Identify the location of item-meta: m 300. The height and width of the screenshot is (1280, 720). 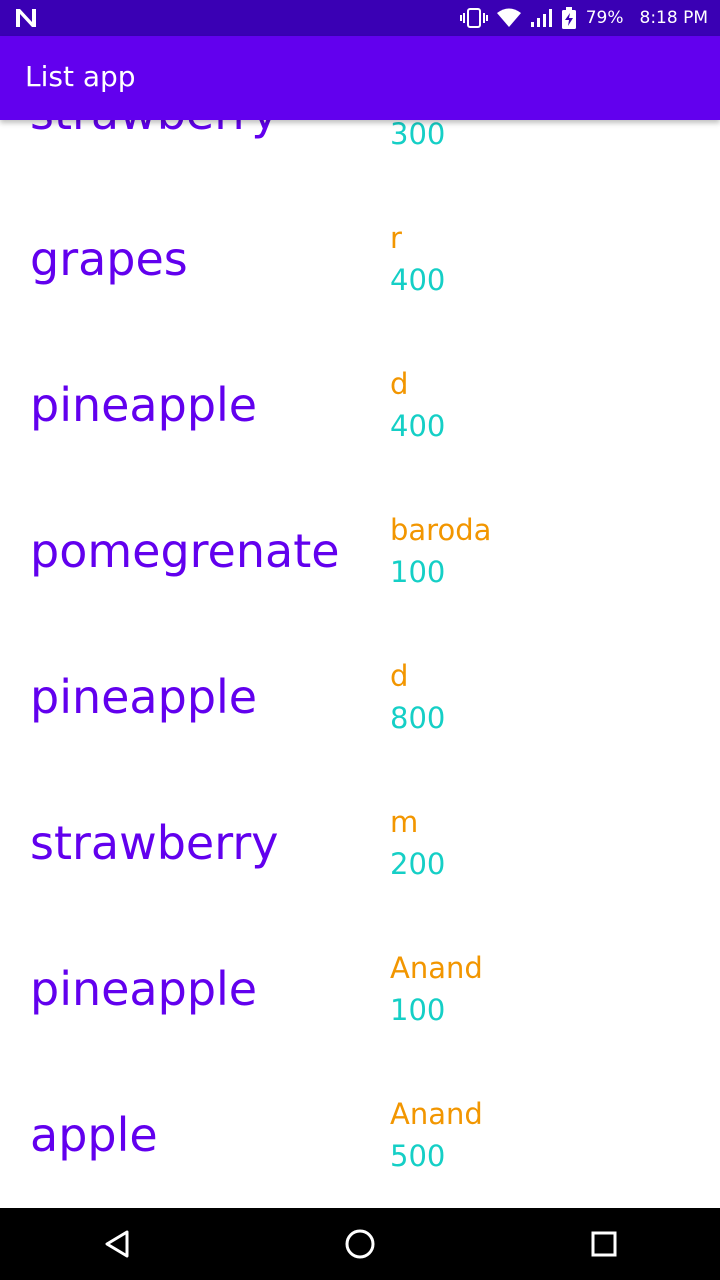
(417, 137).